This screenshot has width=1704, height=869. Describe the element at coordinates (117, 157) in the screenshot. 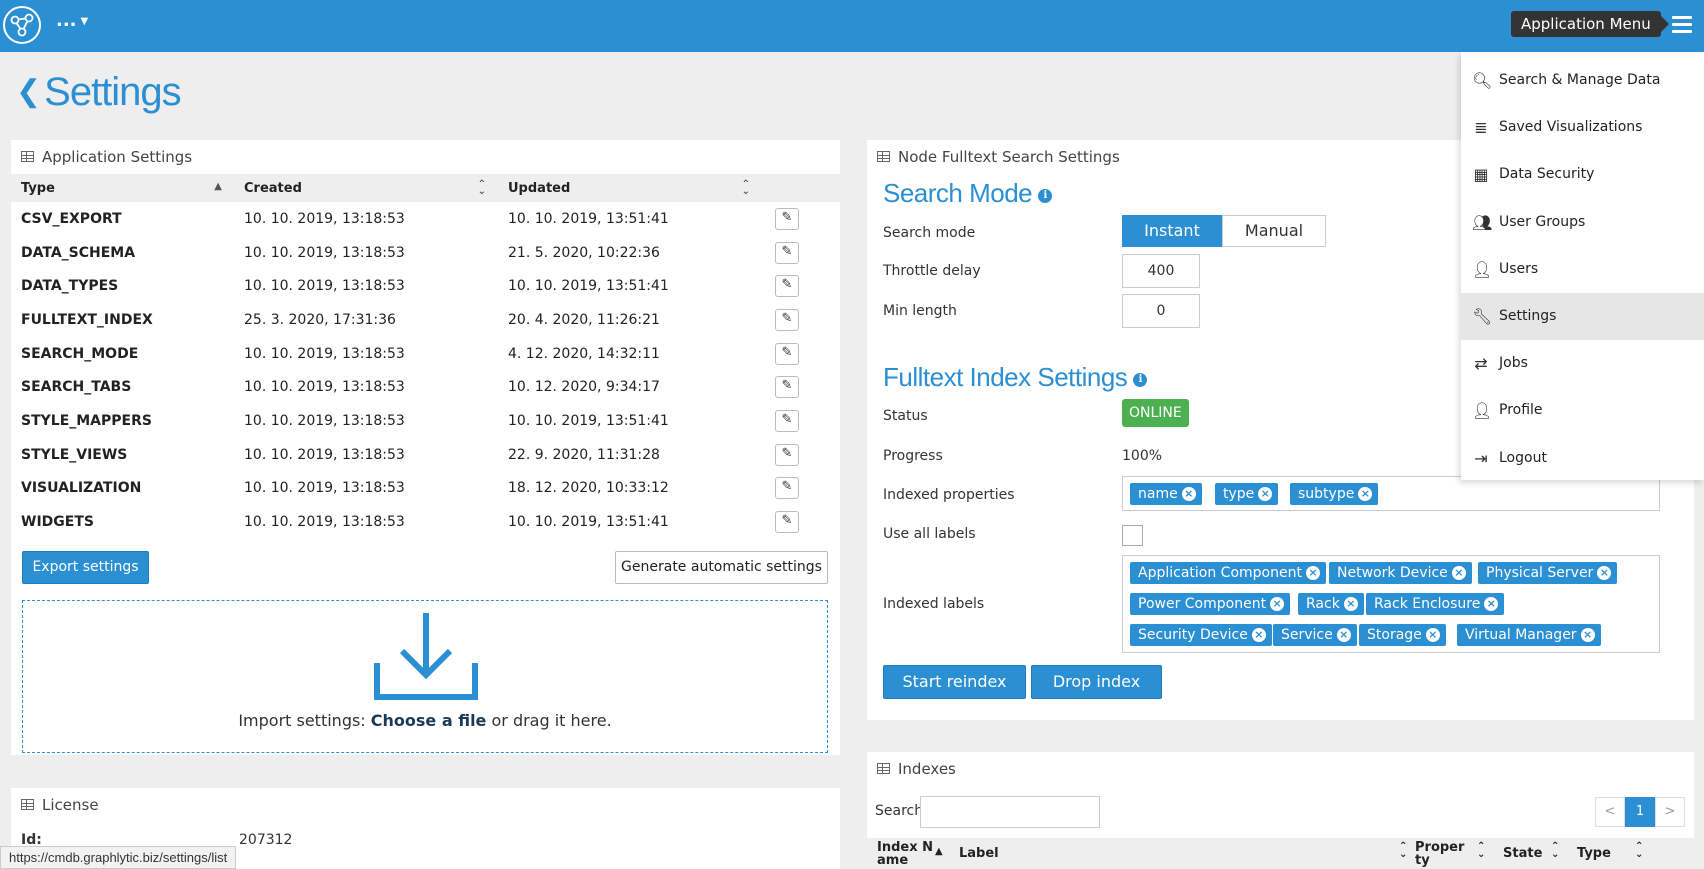

I see `panel-title: Application Settings` at that location.